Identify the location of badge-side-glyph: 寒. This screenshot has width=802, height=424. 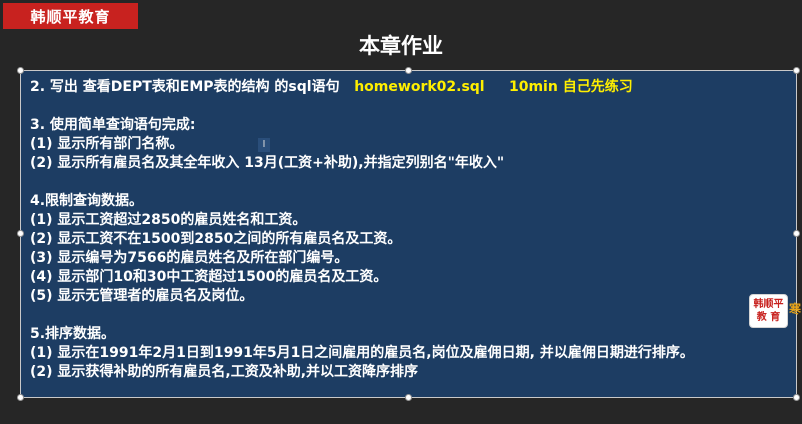
(795, 309).